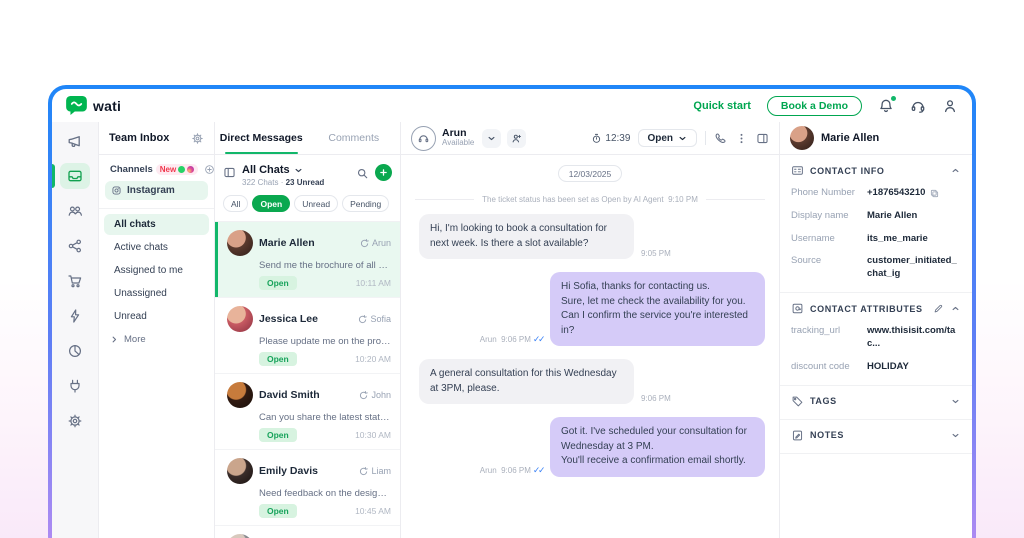  Describe the element at coordinates (93, 105) in the screenshot. I see `wati-logo: wati` at that location.